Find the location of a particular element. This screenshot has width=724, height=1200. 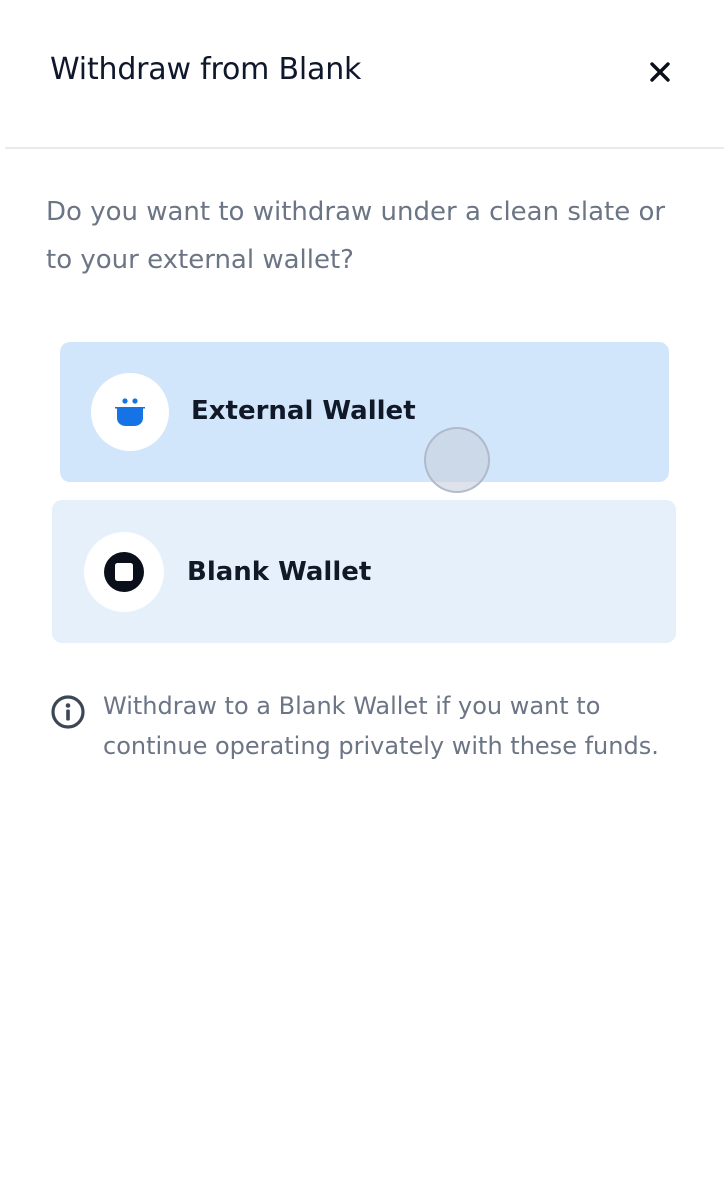

wallet-icon is located at coordinates (130, 412).